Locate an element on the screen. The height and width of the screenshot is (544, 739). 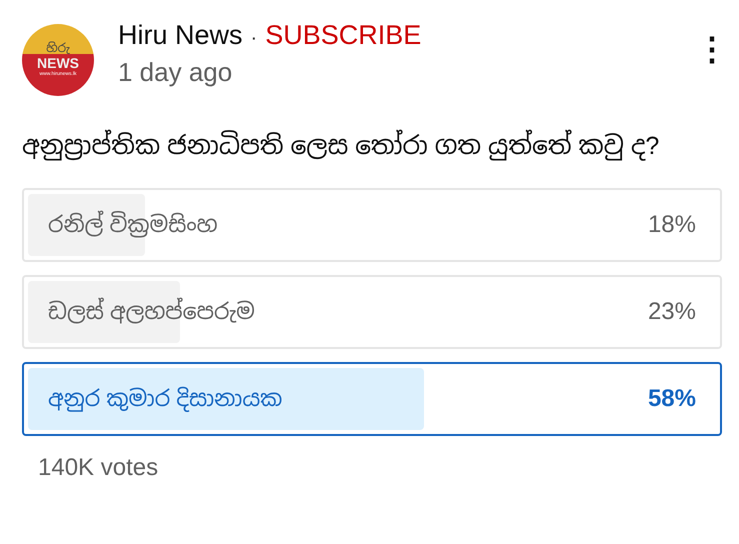
channel-name: Hiru News is located at coordinates (180, 35).